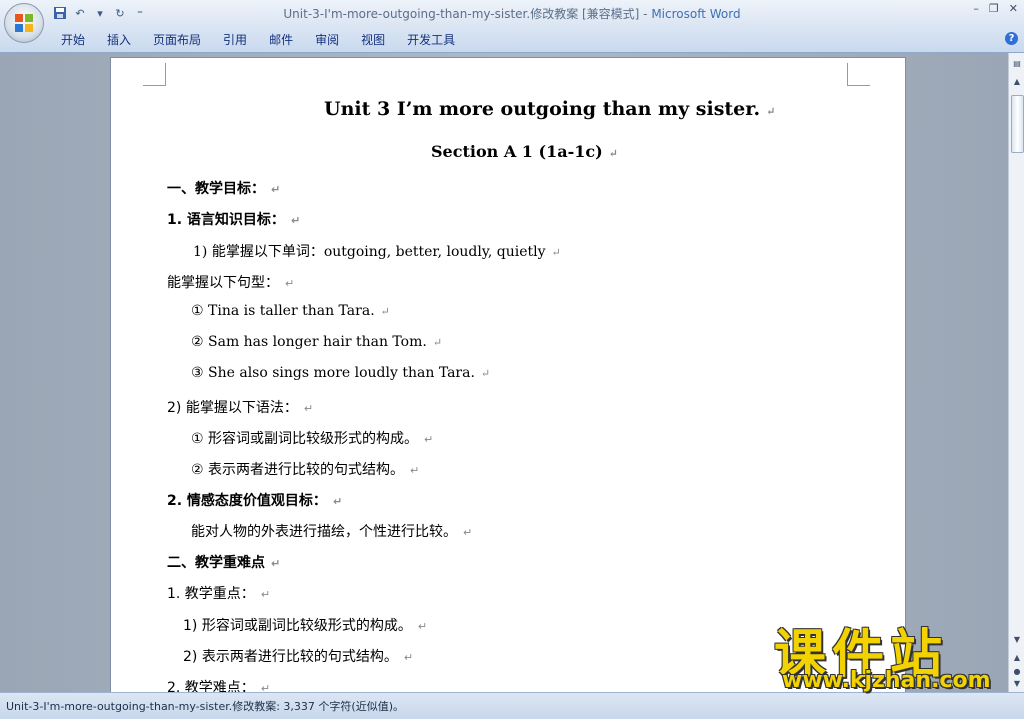  What do you see at coordinates (73, 39) in the screenshot?
I see `tab-home: 开始` at bounding box center [73, 39].